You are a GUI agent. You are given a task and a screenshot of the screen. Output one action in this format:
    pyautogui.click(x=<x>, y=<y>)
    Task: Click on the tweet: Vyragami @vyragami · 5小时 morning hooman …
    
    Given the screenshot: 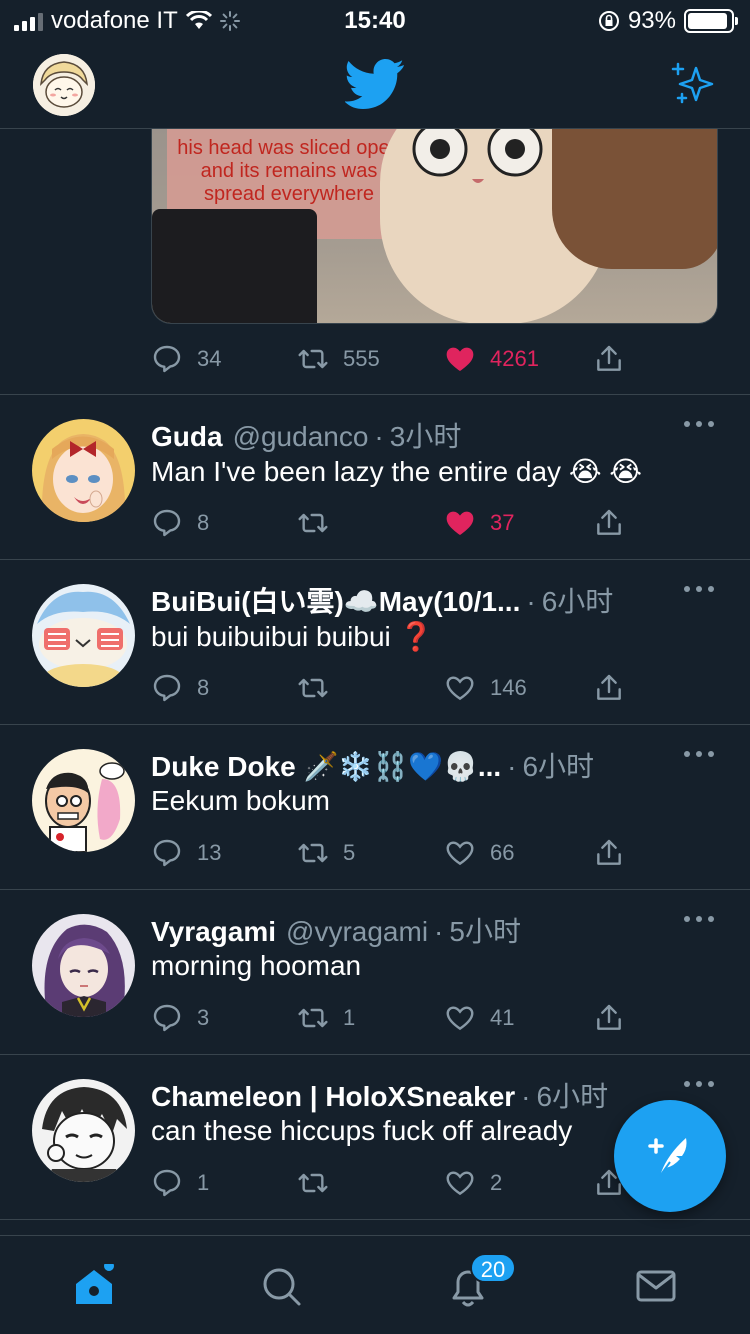 What is the action you would take?
    pyautogui.click(x=375, y=971)
    